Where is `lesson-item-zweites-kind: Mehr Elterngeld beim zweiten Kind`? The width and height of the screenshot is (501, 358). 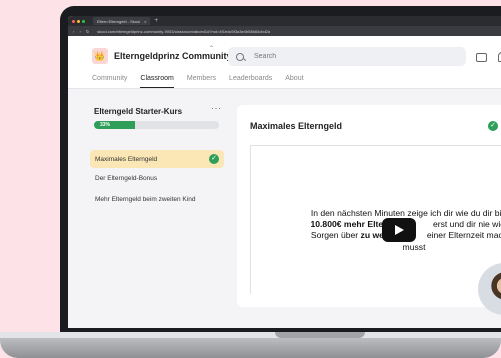 lesson-item-zweites-kind: Mehr Elterngeld beim zweiten Kind is located at coordinates (157, 199).